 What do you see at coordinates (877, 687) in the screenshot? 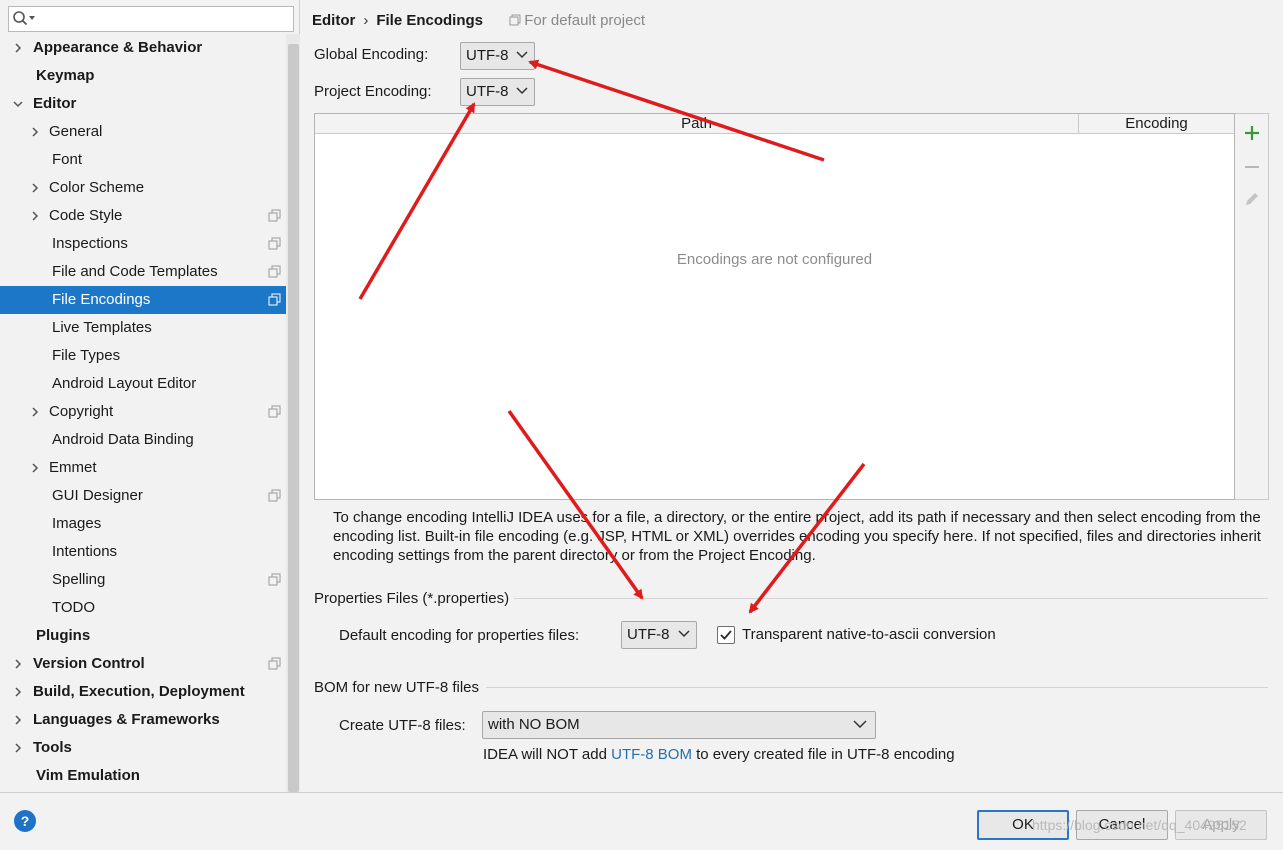
I see `bom-group-divider` at bounding box center [877, 687].